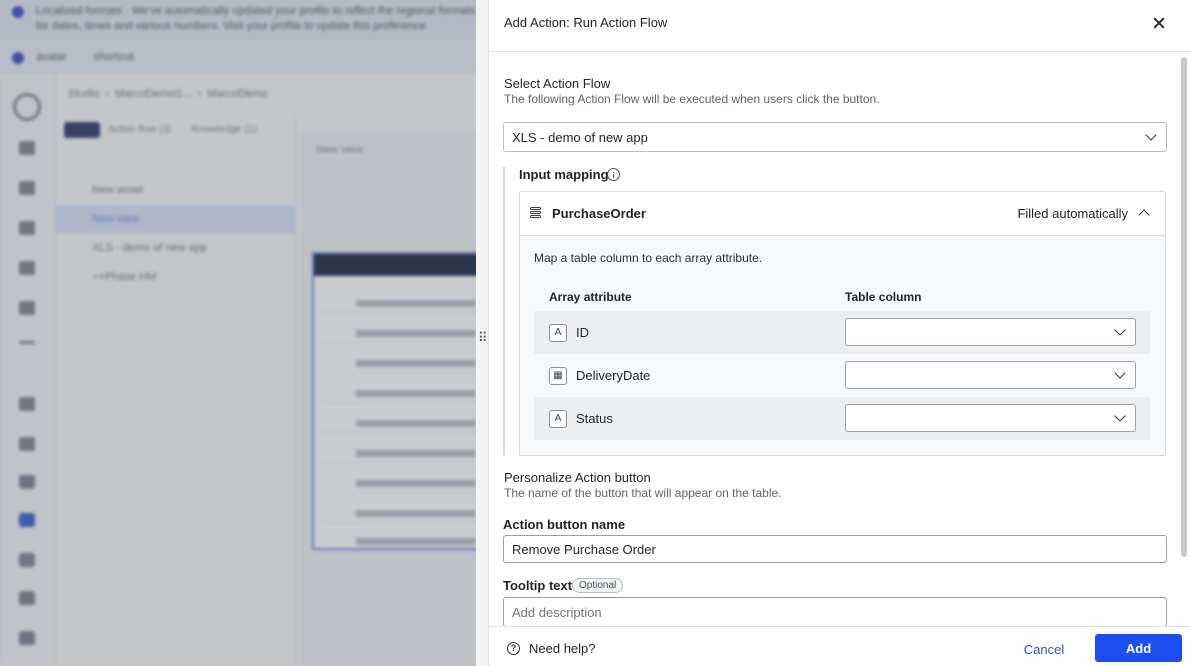 The image size is (1190, 666). Describe the element at coordinates (564, 524) in the screenshot. I see `action-button-name-label: Action button name` at that location.